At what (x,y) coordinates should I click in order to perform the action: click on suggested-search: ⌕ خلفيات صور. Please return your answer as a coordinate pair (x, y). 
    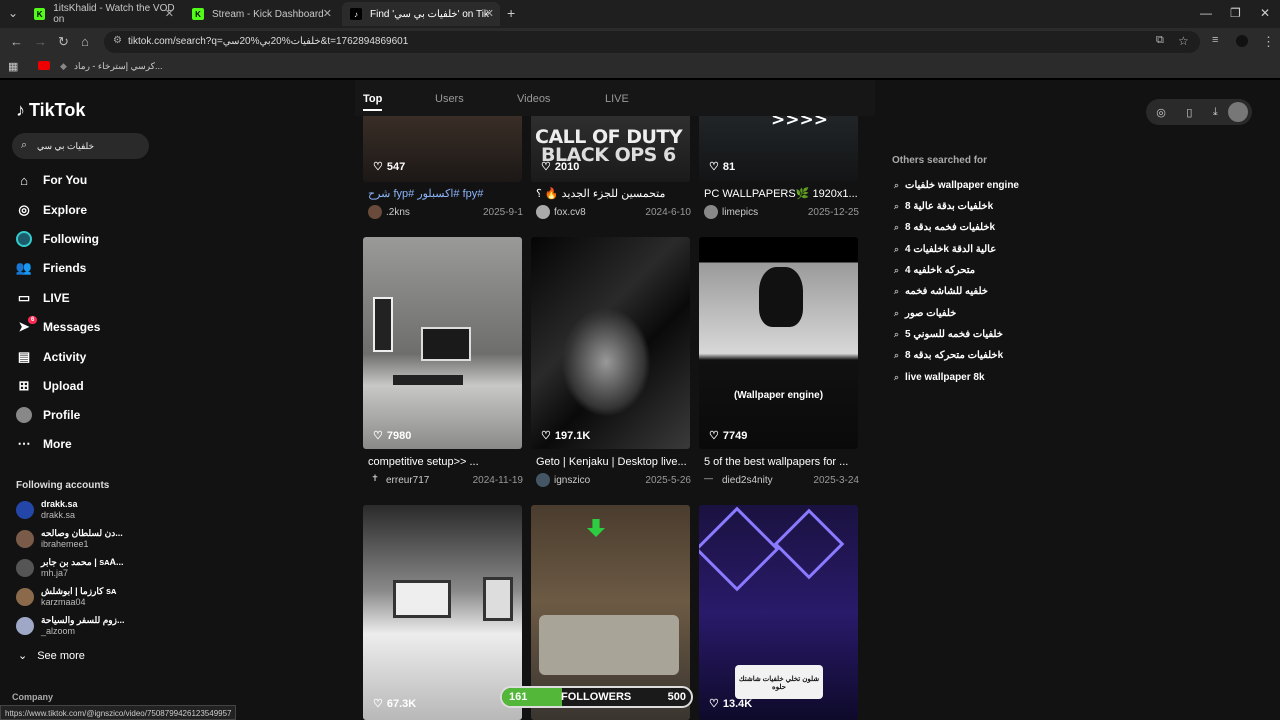
    Looking at the image, I should click on (925, 313).